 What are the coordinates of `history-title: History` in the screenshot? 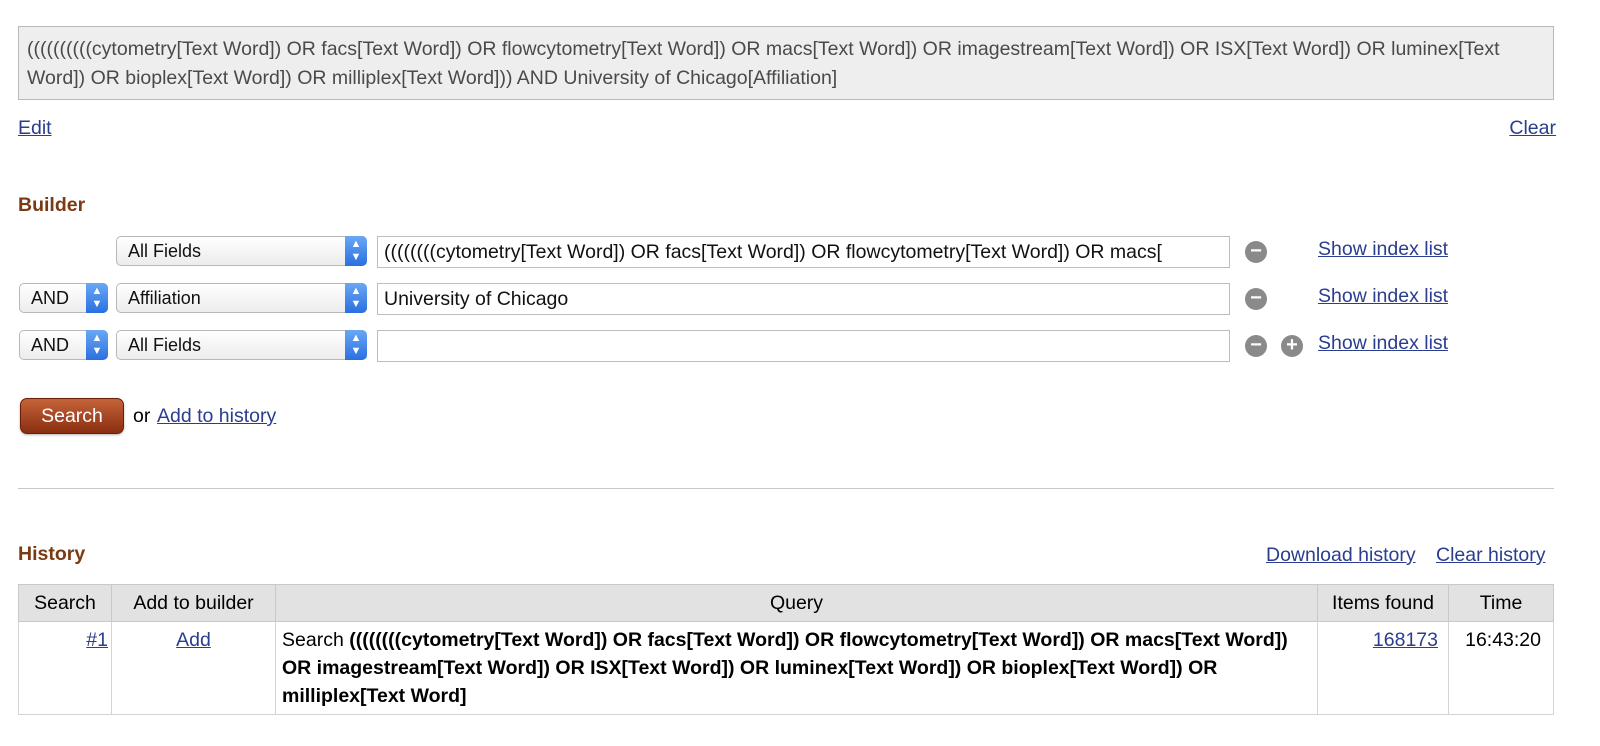 It's located at (52, 554).